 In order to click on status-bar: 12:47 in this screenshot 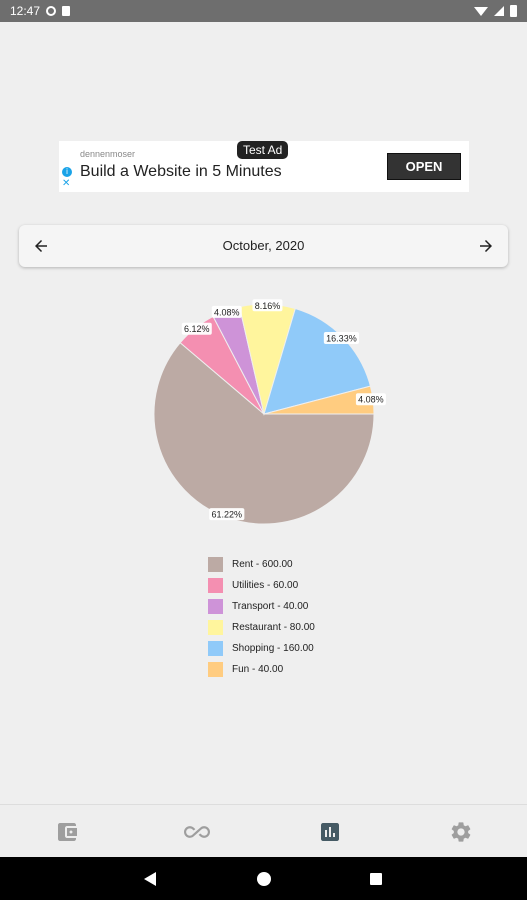, I will do `click(263, 11)`.